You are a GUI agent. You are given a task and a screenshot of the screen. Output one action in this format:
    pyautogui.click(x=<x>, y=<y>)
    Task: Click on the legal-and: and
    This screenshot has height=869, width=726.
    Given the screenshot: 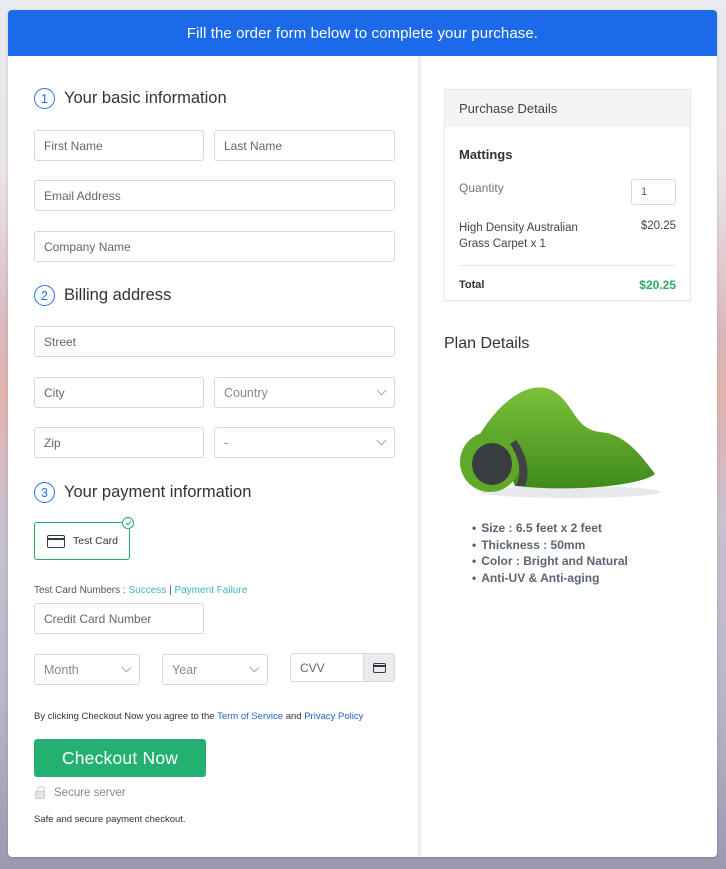 What is the action you would take?
    pyautogui.click(x=293, y=716)
    